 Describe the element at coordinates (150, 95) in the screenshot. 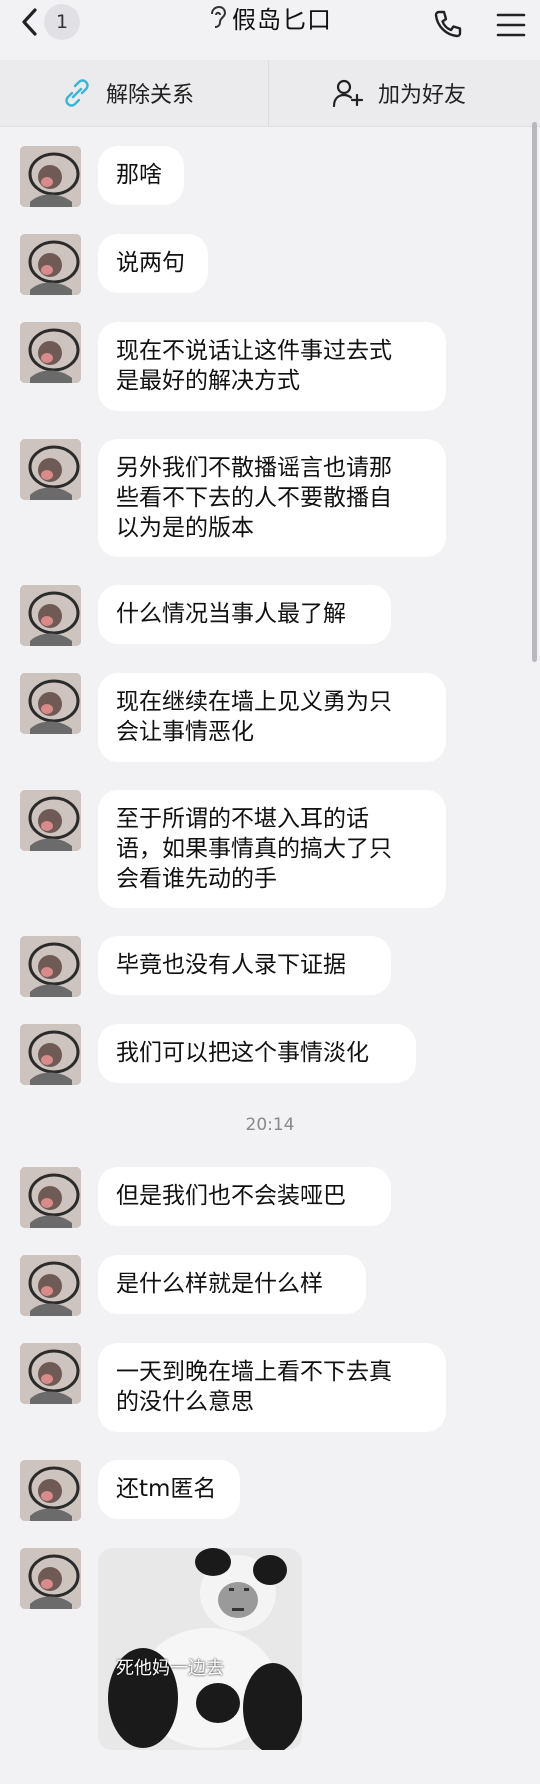

I see `unlink-label: 解除关系` at that location.